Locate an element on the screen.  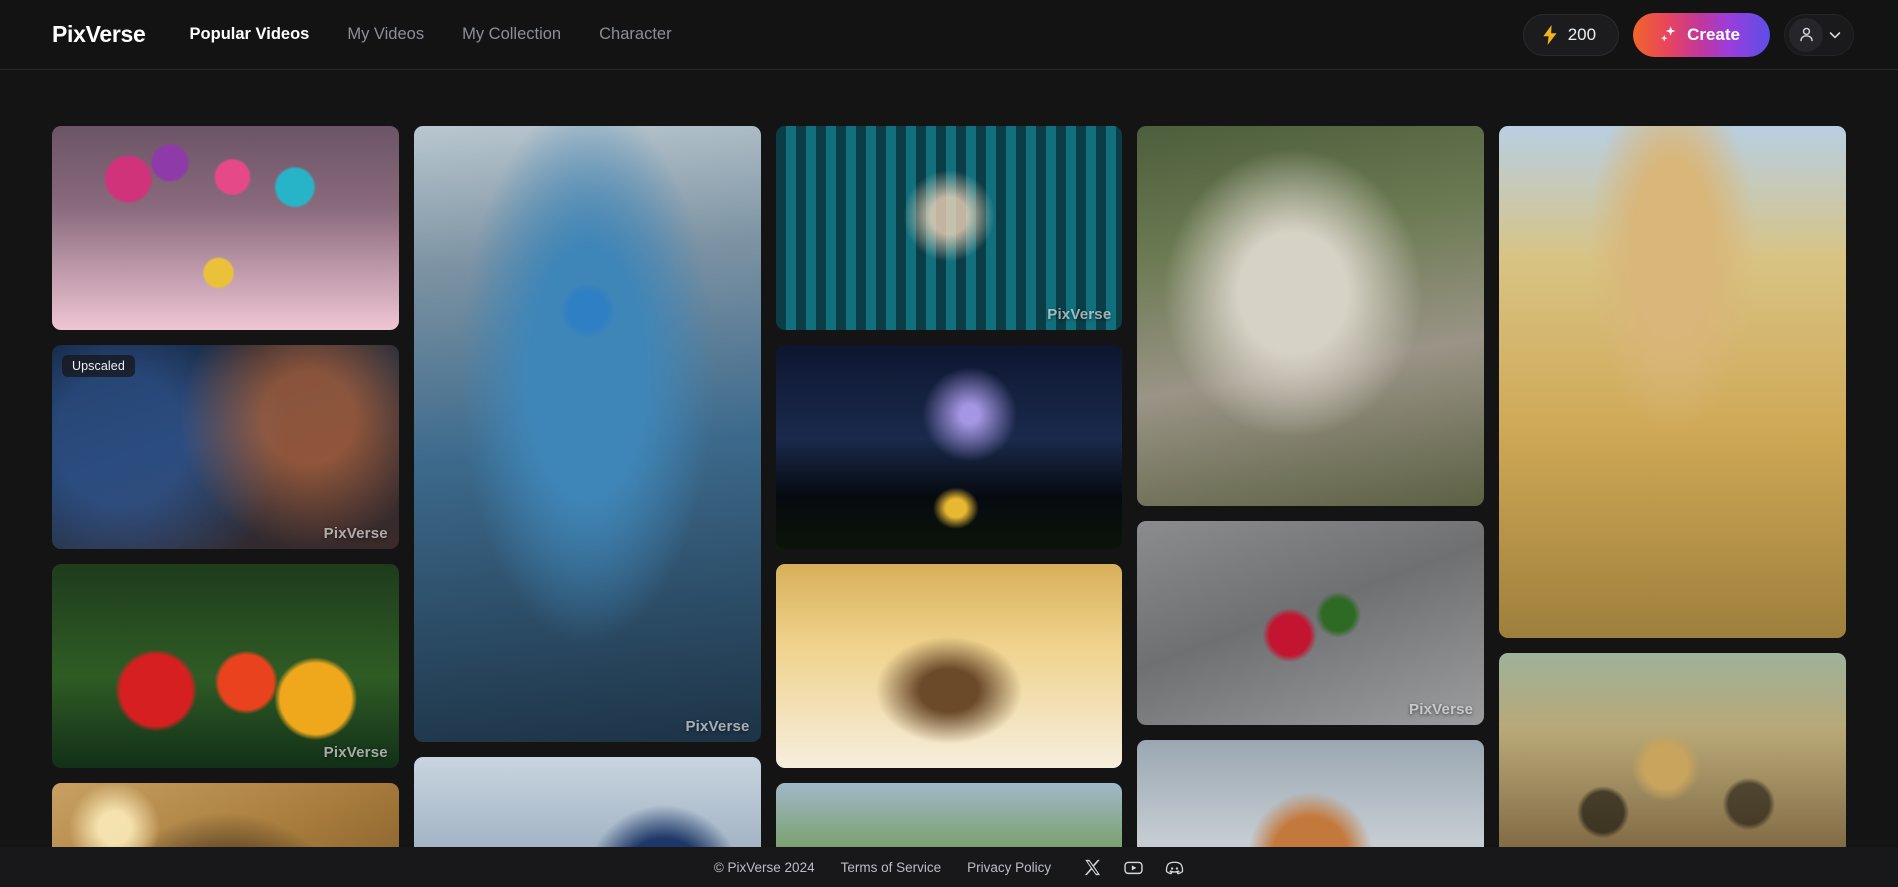
youtube-icon is located at coordinates (1133, 867).